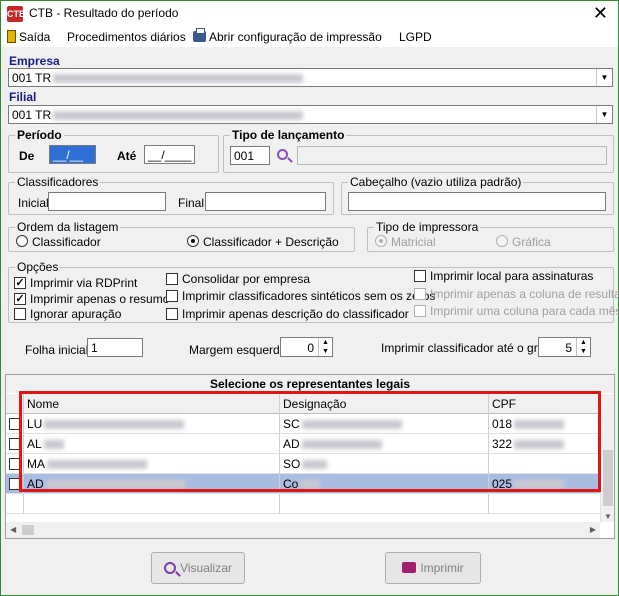 This screenshot has height=596, width=619. I want to click on search-icon, so click(282, 154).